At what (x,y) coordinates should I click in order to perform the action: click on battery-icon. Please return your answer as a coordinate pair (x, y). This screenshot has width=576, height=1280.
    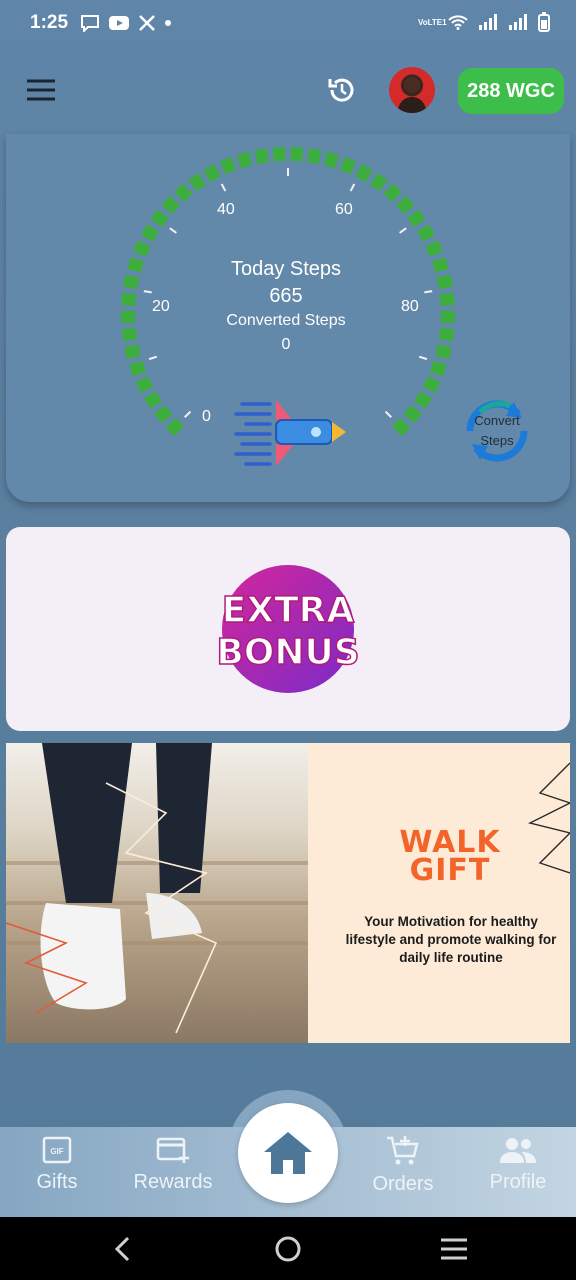
    Looking at the image, I should click on (544, 22).